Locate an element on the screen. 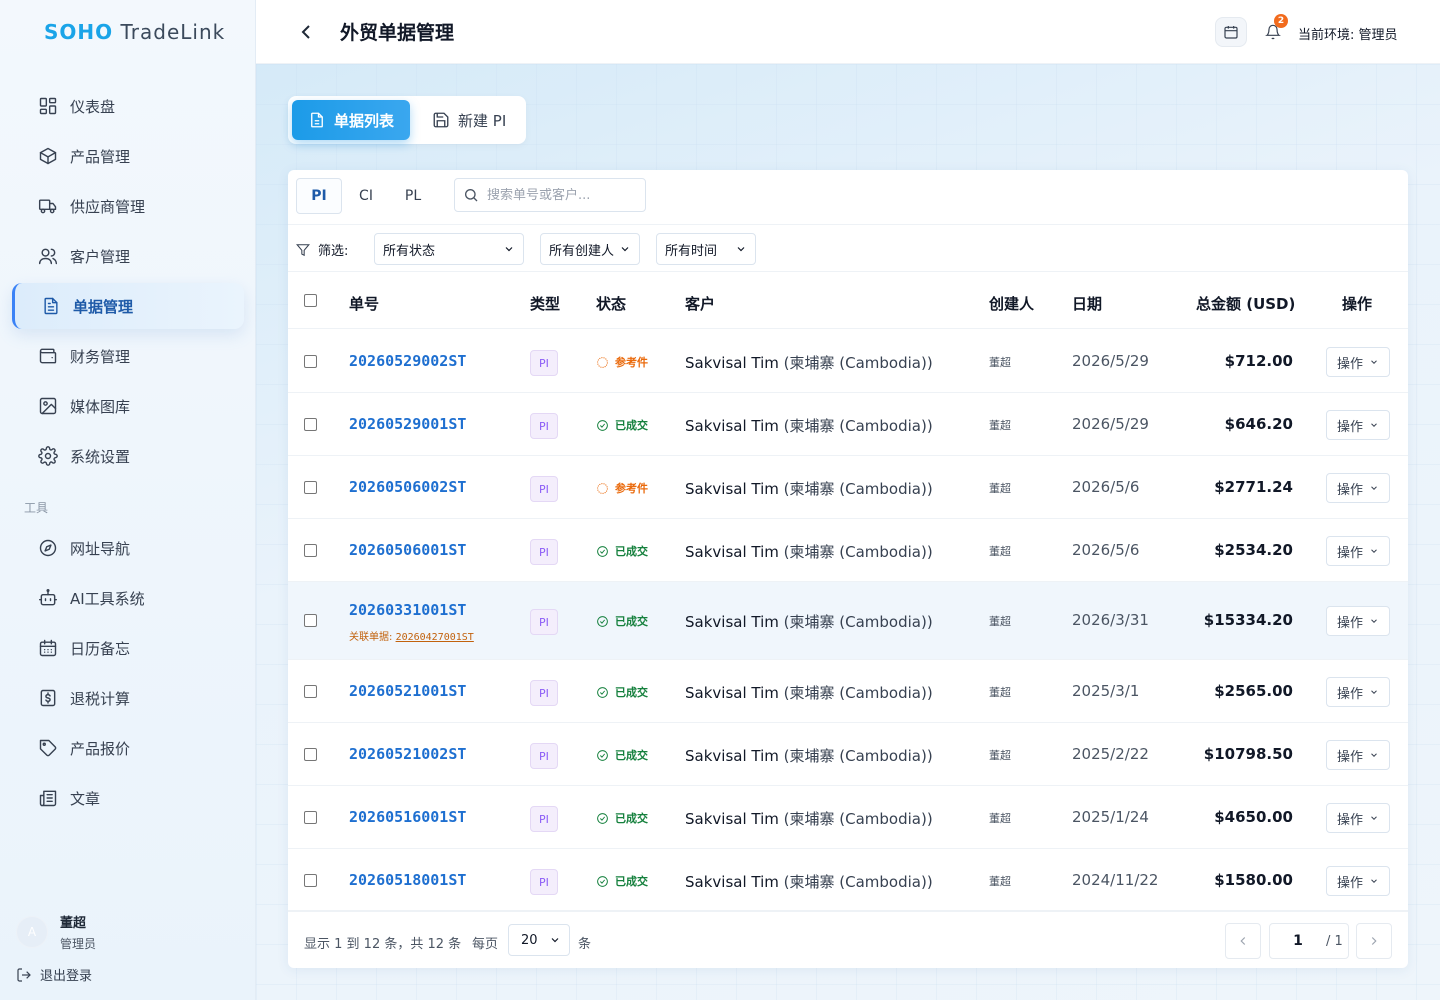  notifications-button: 2 is located at coordinates (1273, 30).